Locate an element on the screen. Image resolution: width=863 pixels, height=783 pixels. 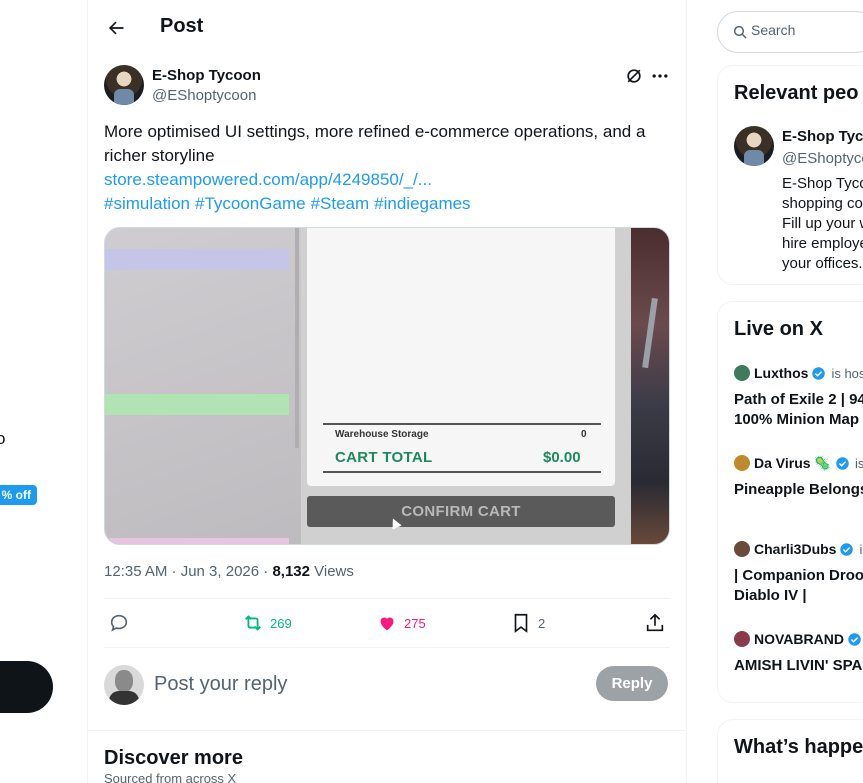
relevant-avatar is located at coordinates (754, 146).